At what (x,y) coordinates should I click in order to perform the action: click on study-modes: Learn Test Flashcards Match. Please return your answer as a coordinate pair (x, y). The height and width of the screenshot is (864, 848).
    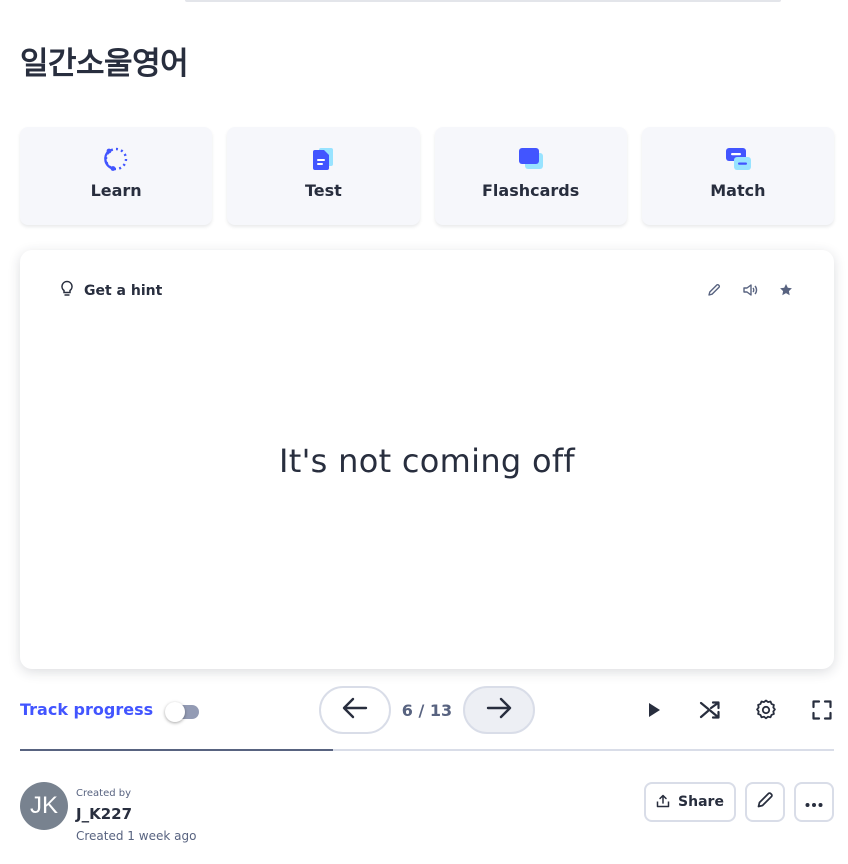
    Looking at the image, I should click on (427, 176).